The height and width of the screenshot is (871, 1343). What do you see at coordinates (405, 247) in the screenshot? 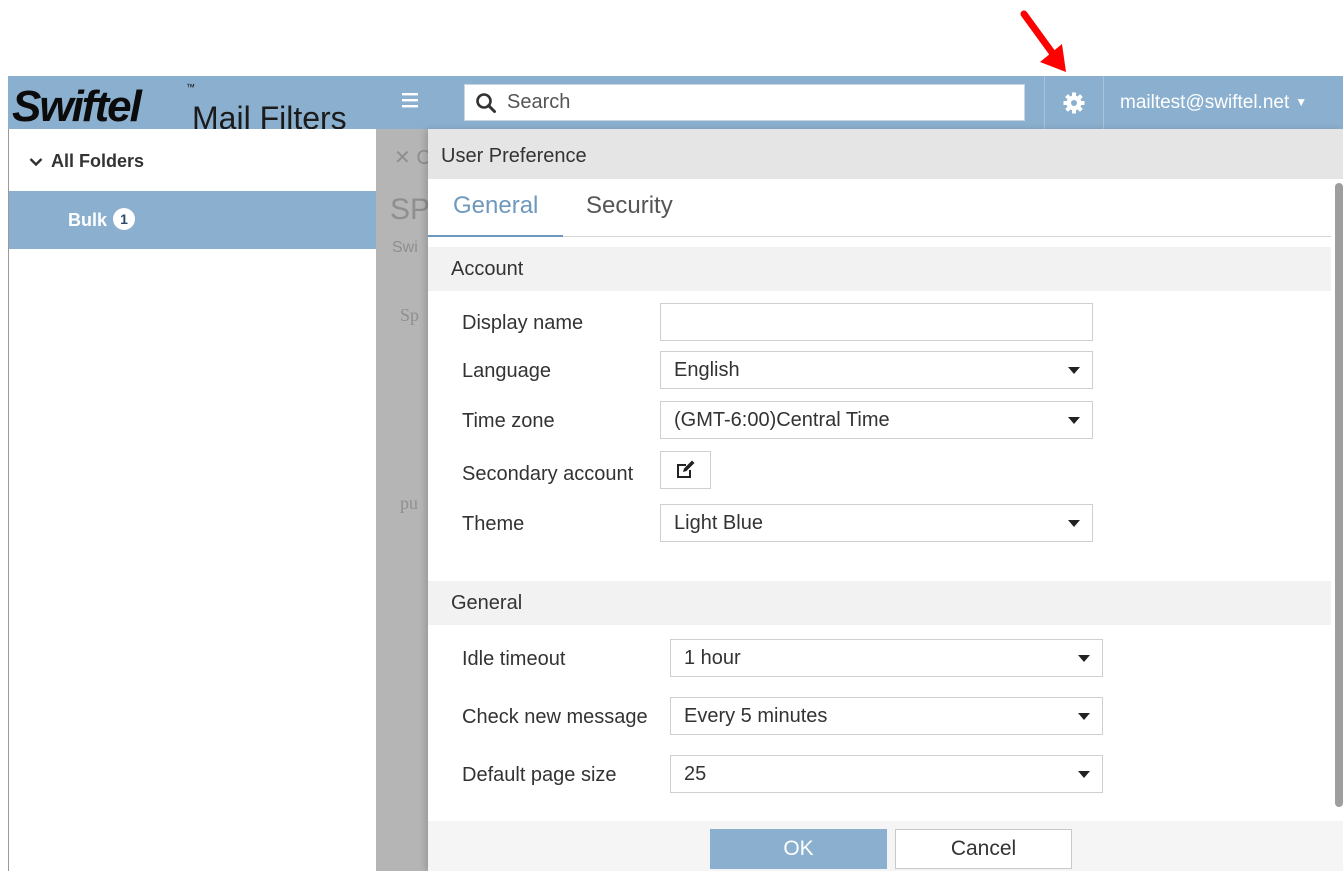
I see `background-subheading: Swi` at bounding box center [405, 247].